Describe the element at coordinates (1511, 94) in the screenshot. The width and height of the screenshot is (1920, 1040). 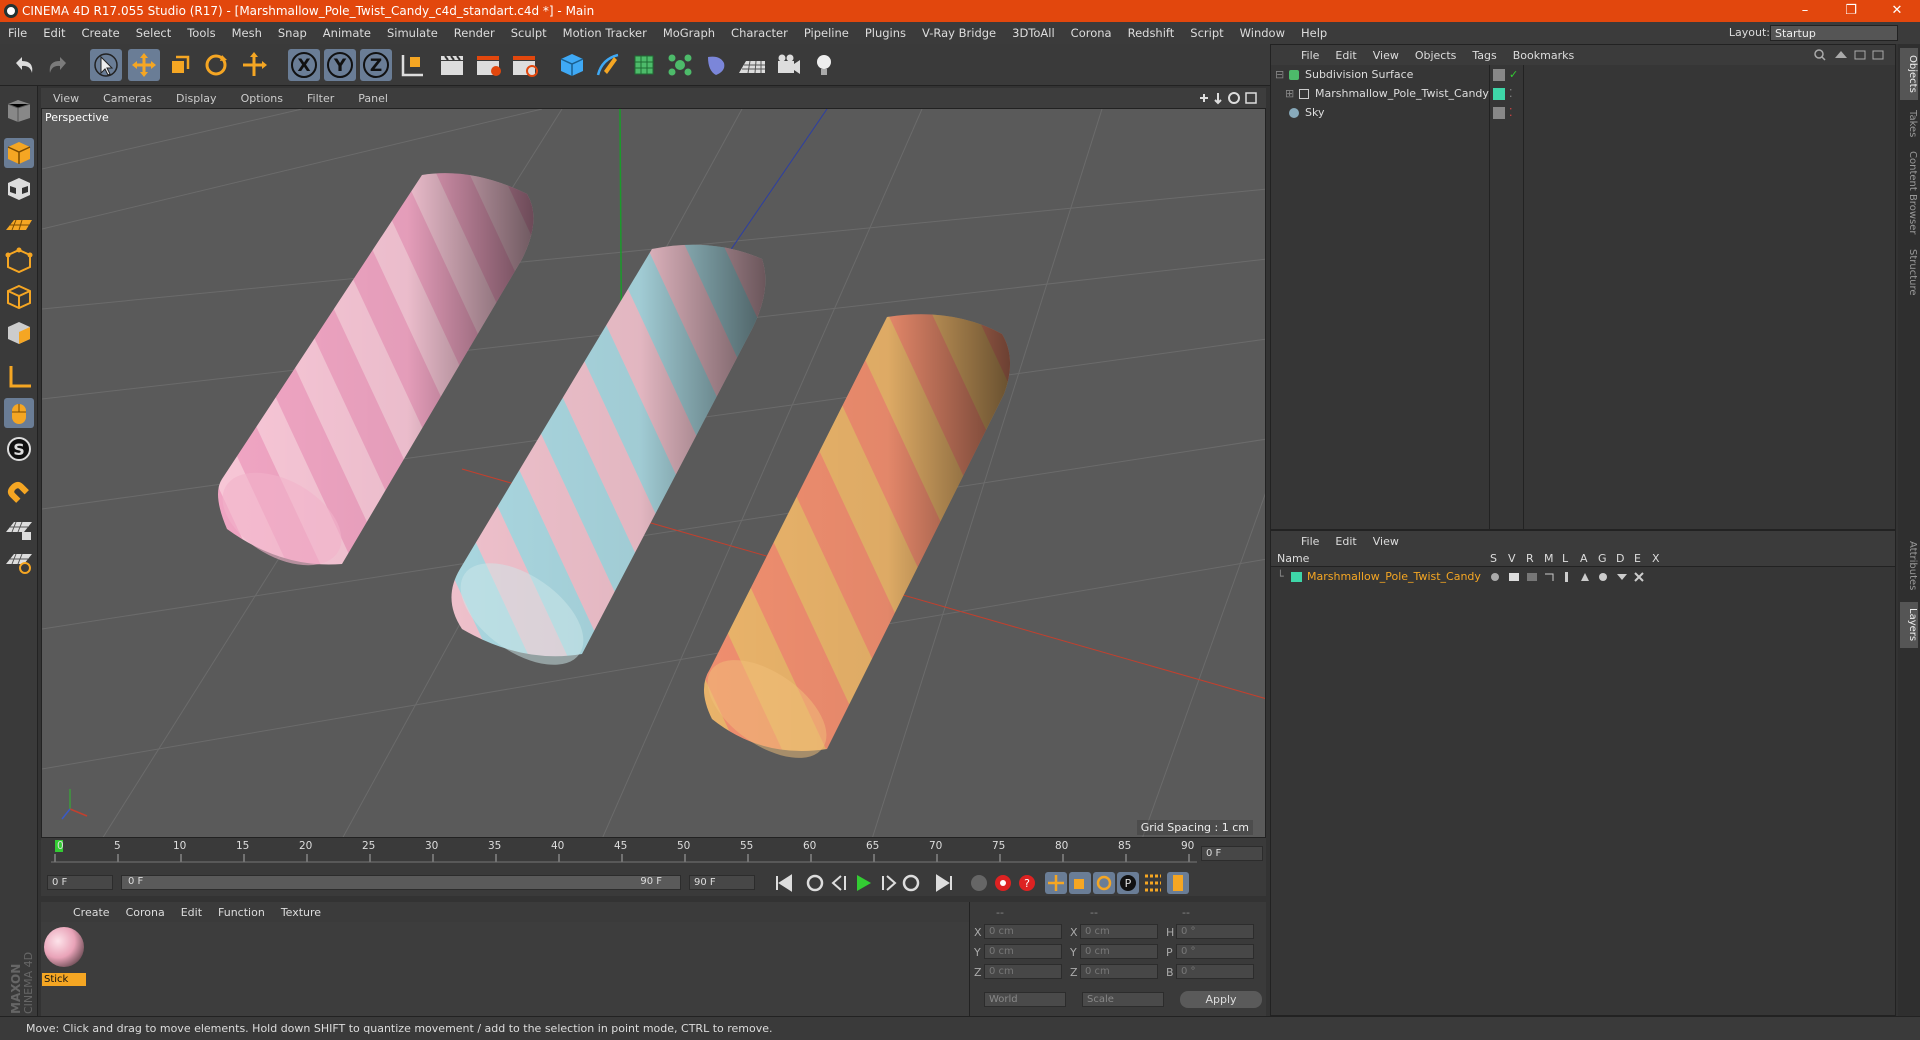
I see `visibility-dots-icon: ⁚` at that location.